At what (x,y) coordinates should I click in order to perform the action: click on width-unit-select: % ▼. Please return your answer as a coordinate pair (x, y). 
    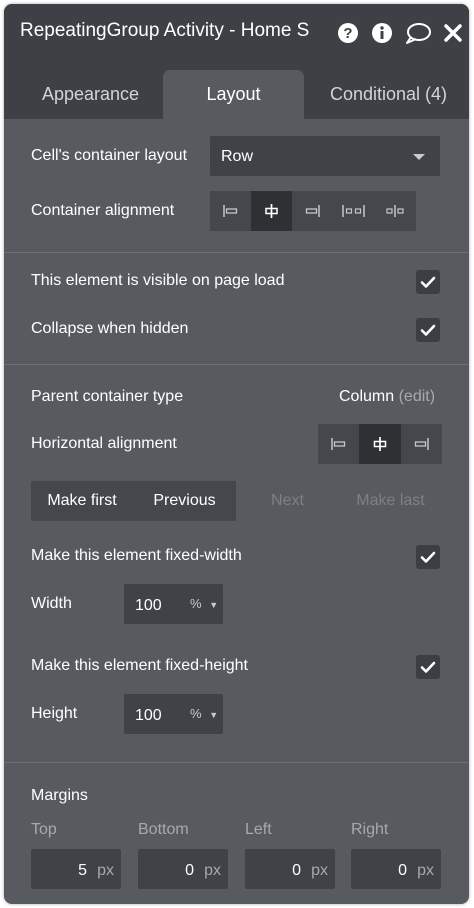
    Looking at the image, I should click on (204, 603).